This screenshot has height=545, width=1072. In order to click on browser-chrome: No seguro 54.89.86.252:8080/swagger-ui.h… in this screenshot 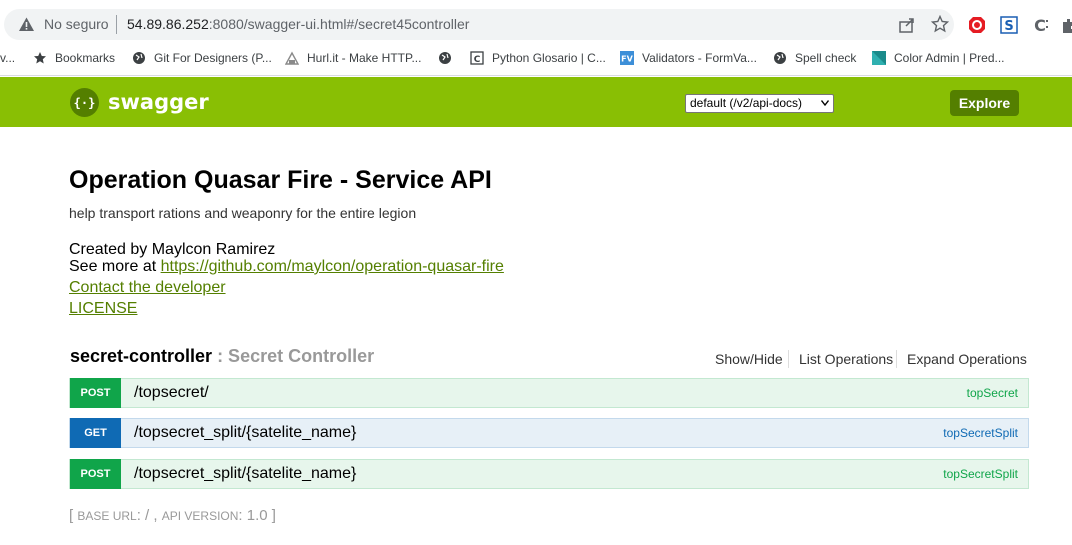, I will do `click(536, 38)`.